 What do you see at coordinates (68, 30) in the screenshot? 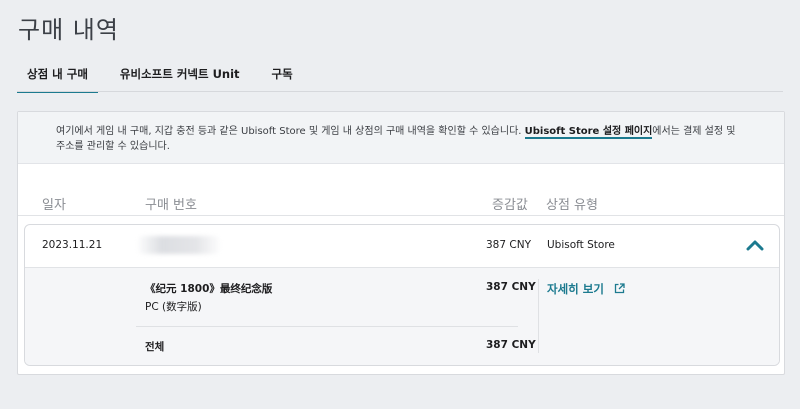
I see `page-title: 구매 내역` at bounding box center [68, 30].